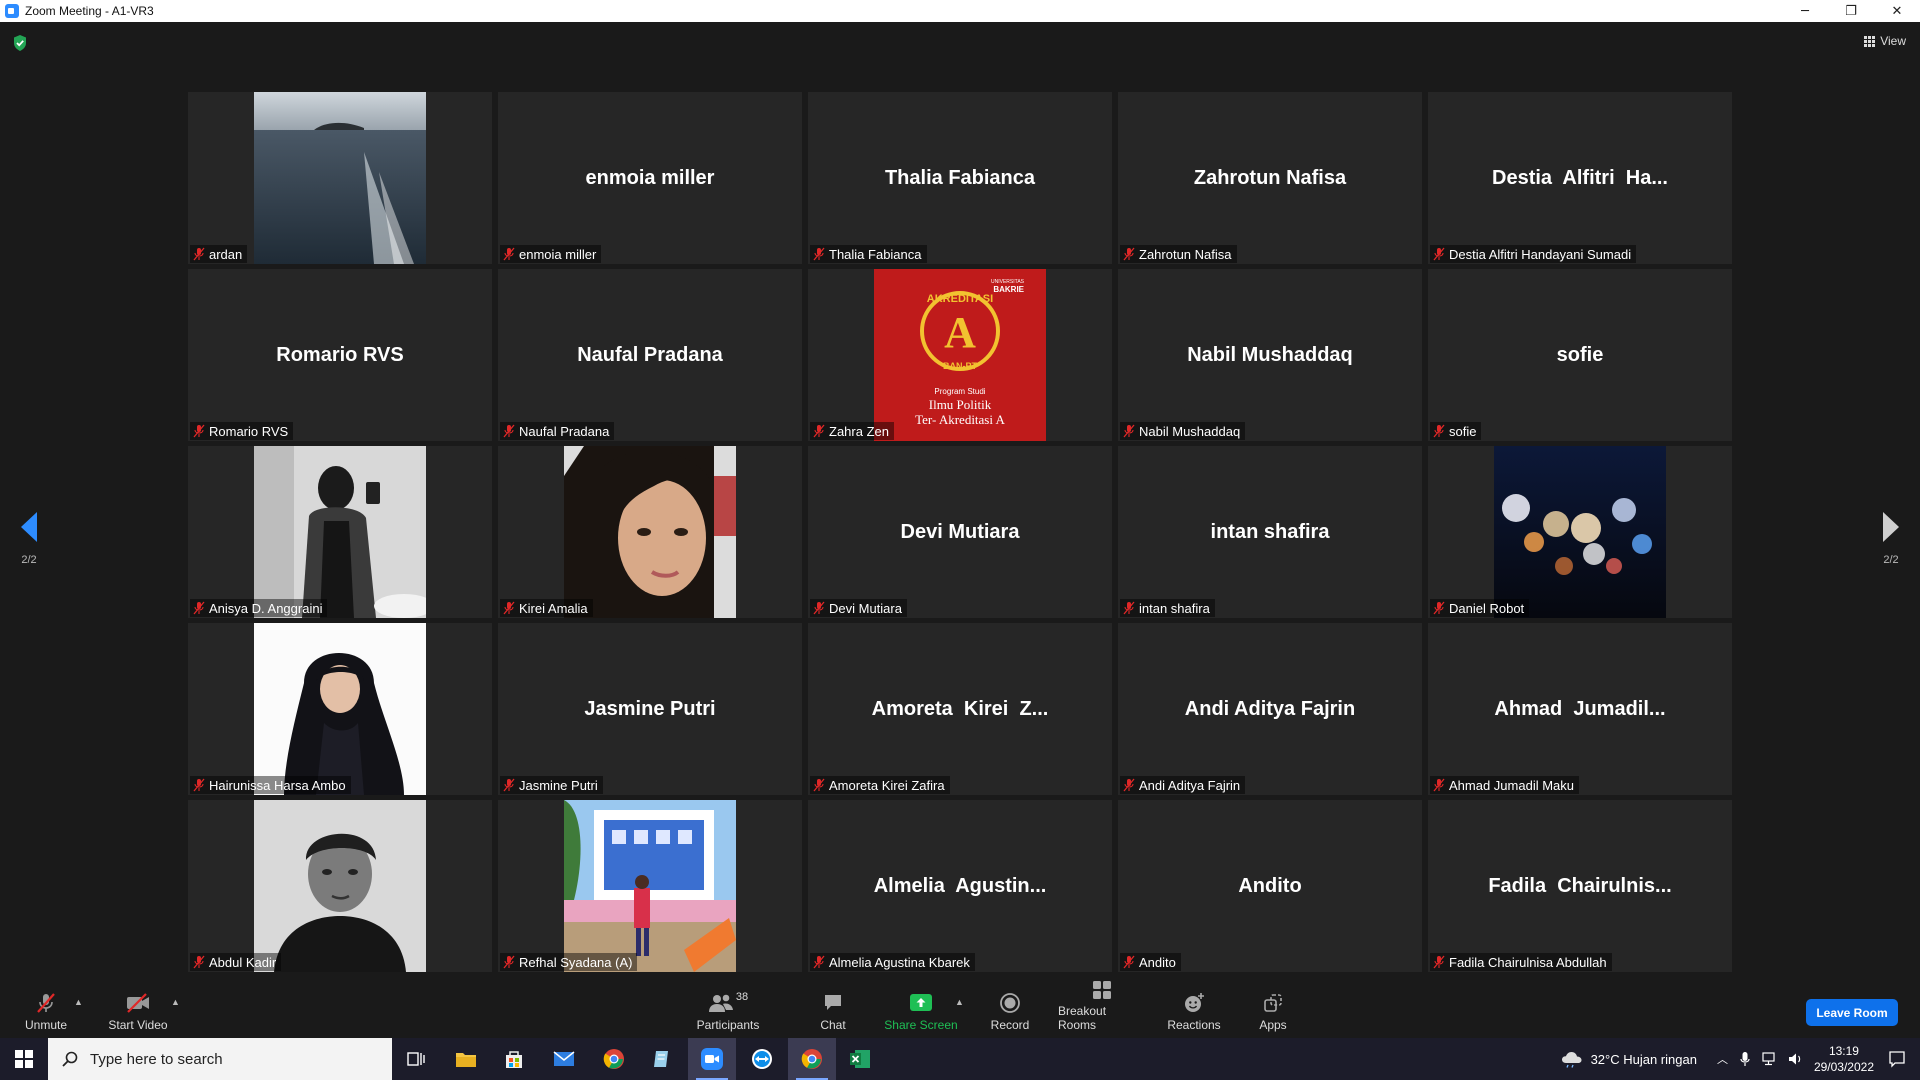 This screenshot has width=1920, height=1080. What do you see at coordinates (20, 43) in the screenshot?
I see `security-shield-icon` at bounding box center [20, 43].